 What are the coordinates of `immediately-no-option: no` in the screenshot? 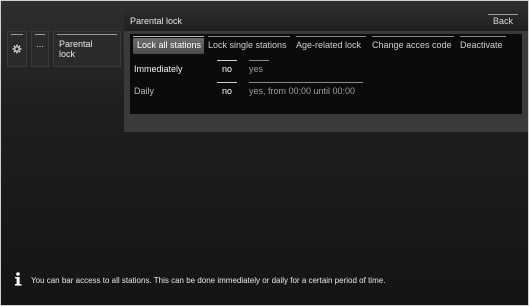 It's located at (227, 67).